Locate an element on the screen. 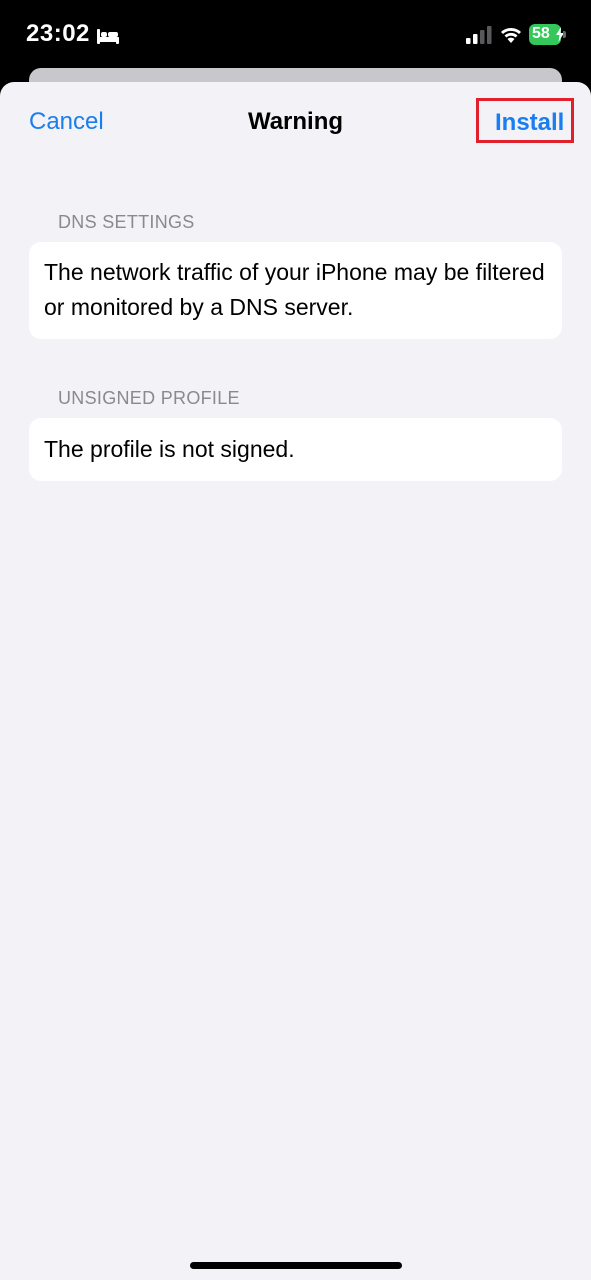 Image resolution: width=591 pixels, height=1280 pixels. install-button-highlight: Install is located at coordinates (525, 120).